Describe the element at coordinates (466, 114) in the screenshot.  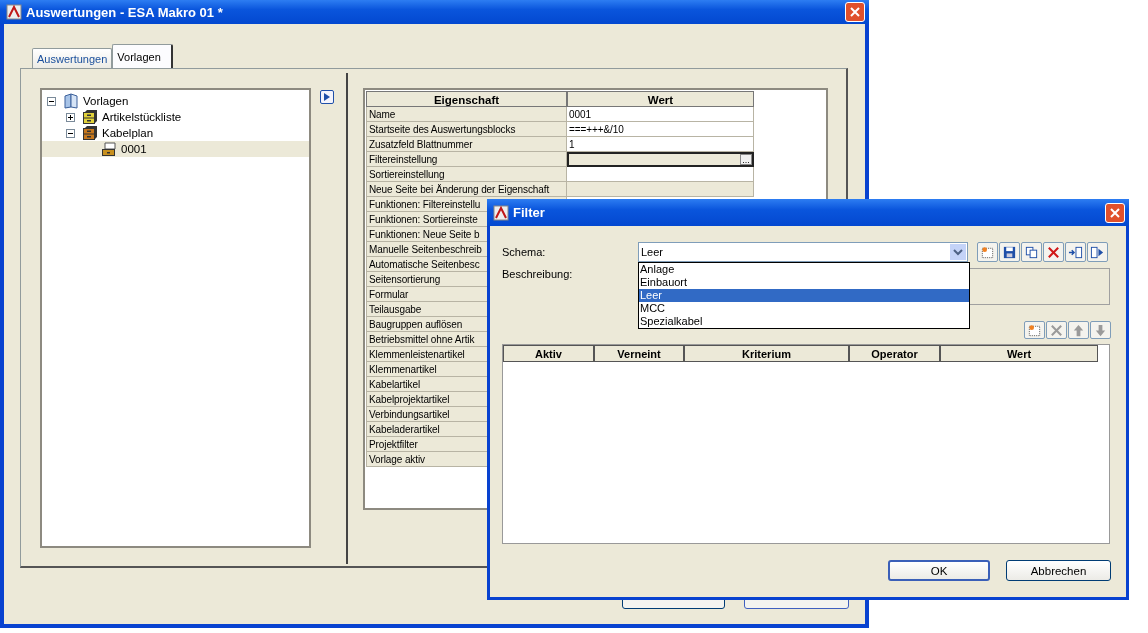
I see `property-name: Name` at that location.